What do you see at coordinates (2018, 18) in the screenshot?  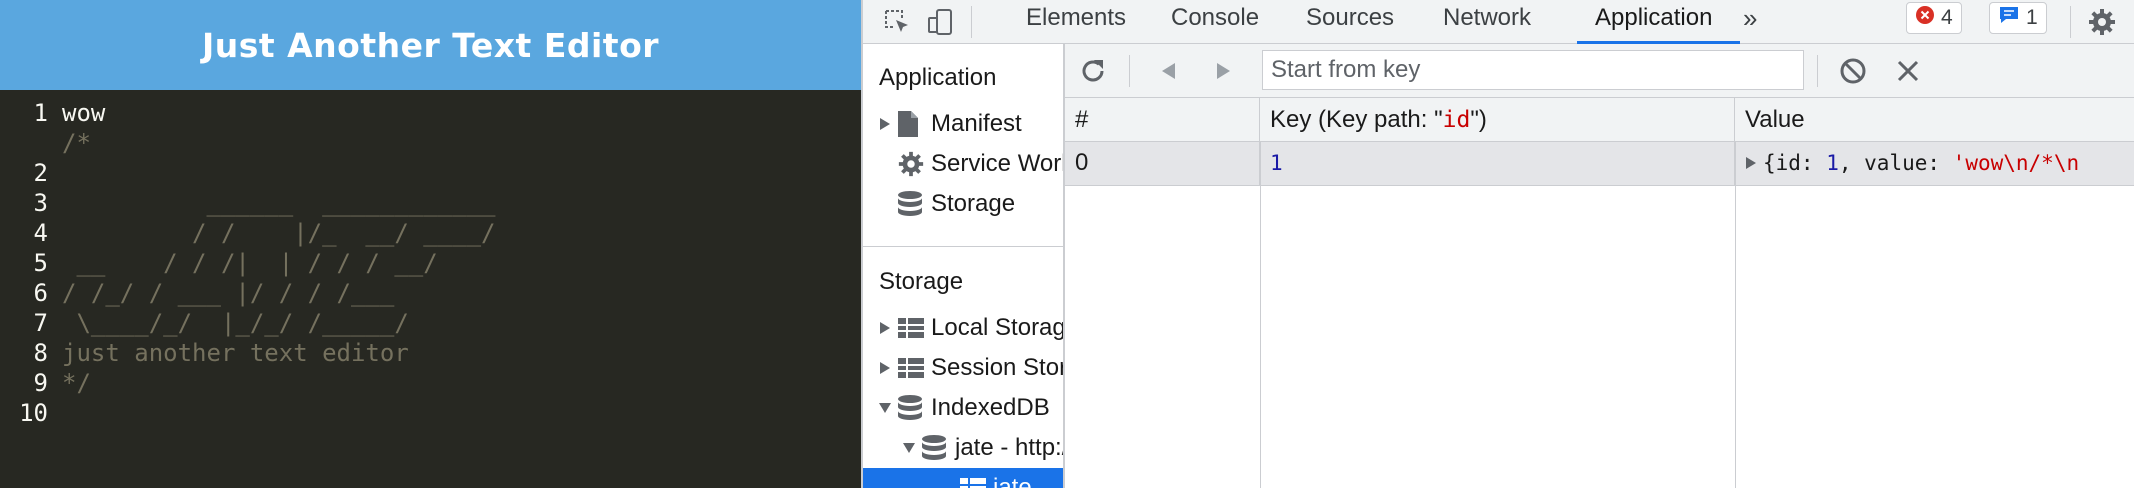 I see `message-count-badge: 1` at bounding box center [2018, 18].